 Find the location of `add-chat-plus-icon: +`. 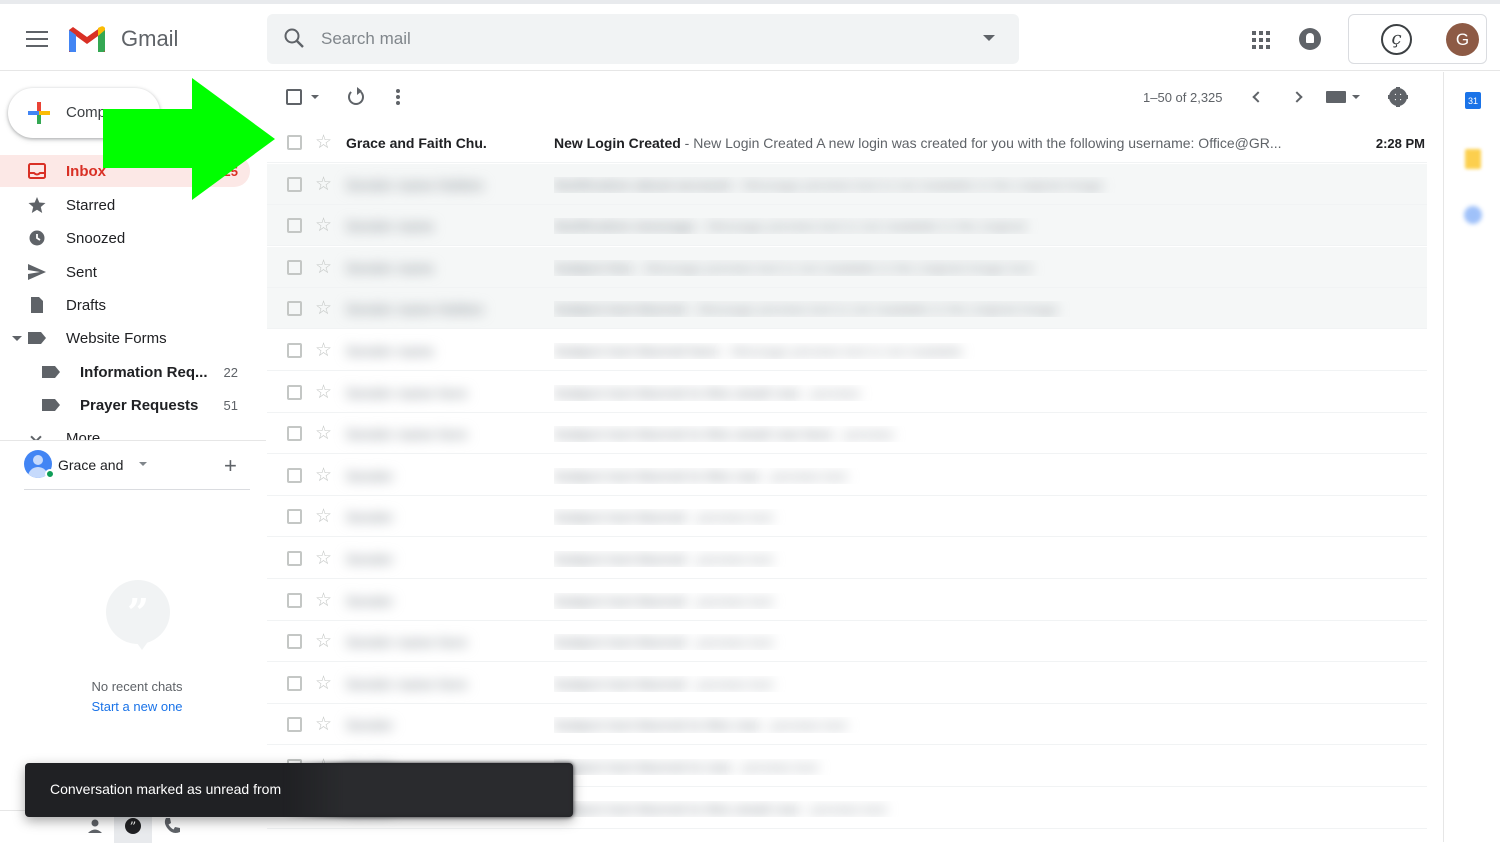

add-chat-plus-icon: + is located at coordinates (230, 466).